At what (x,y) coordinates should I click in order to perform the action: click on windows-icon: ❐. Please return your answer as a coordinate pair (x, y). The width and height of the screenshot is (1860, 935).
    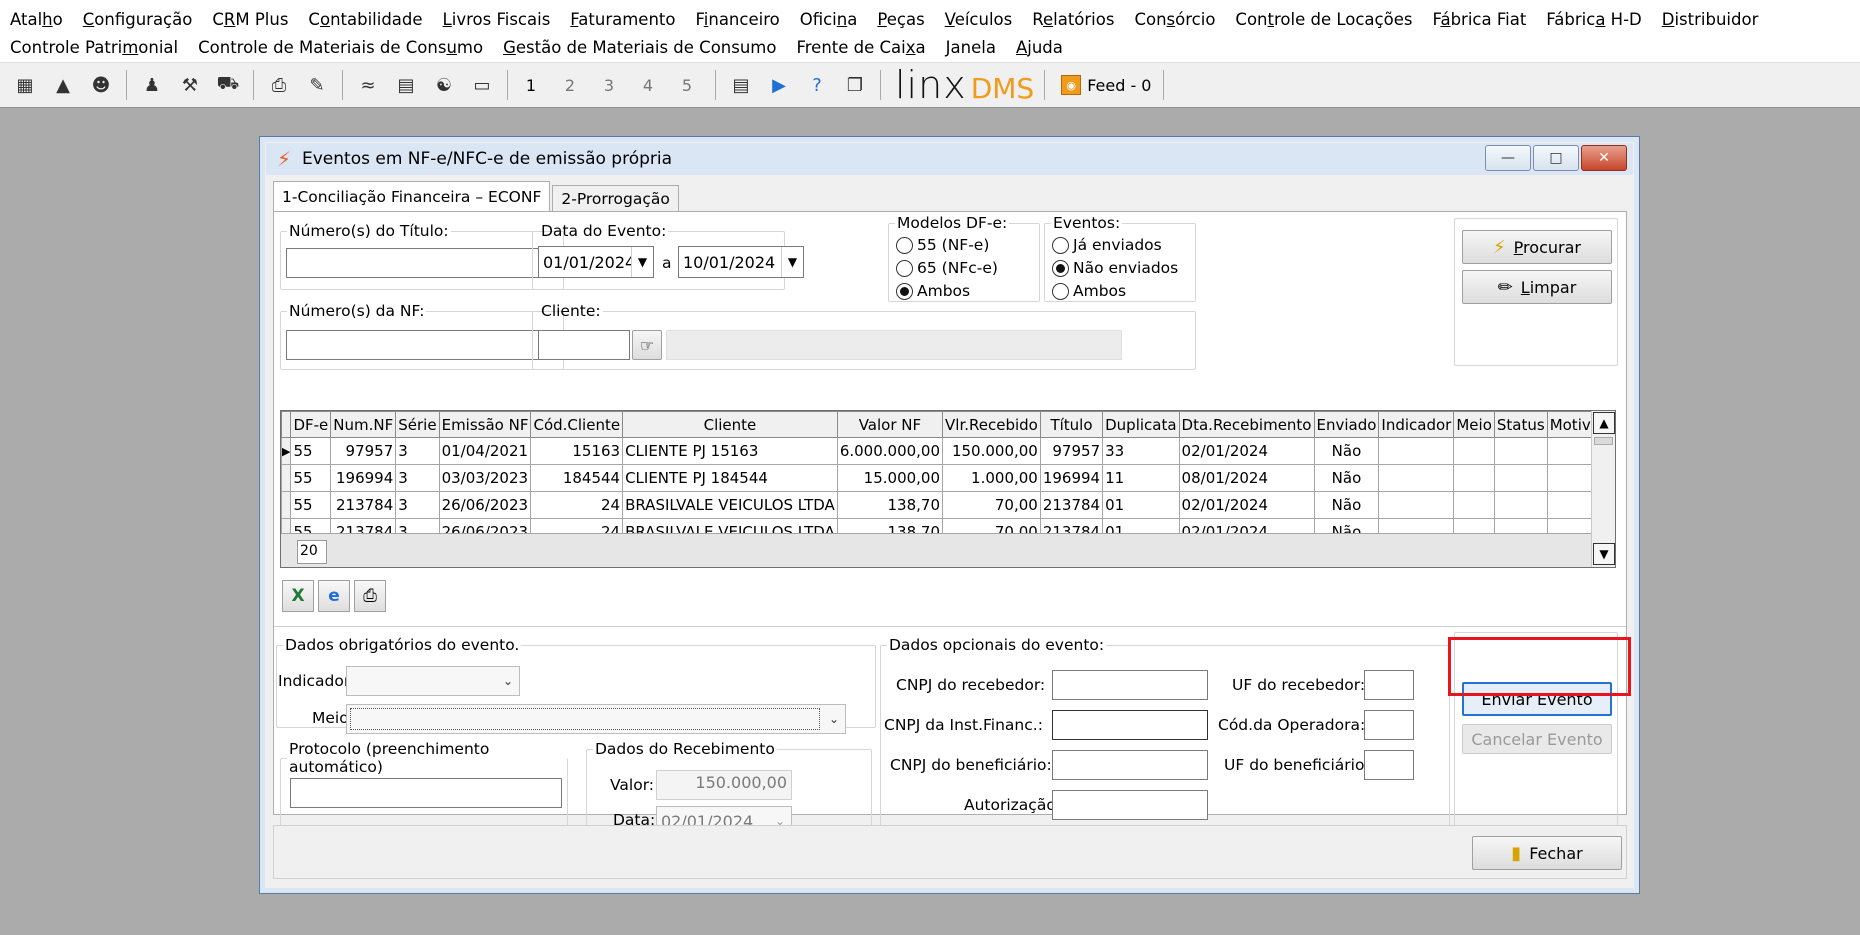
    Looking at the image, I should click on (855, 85).